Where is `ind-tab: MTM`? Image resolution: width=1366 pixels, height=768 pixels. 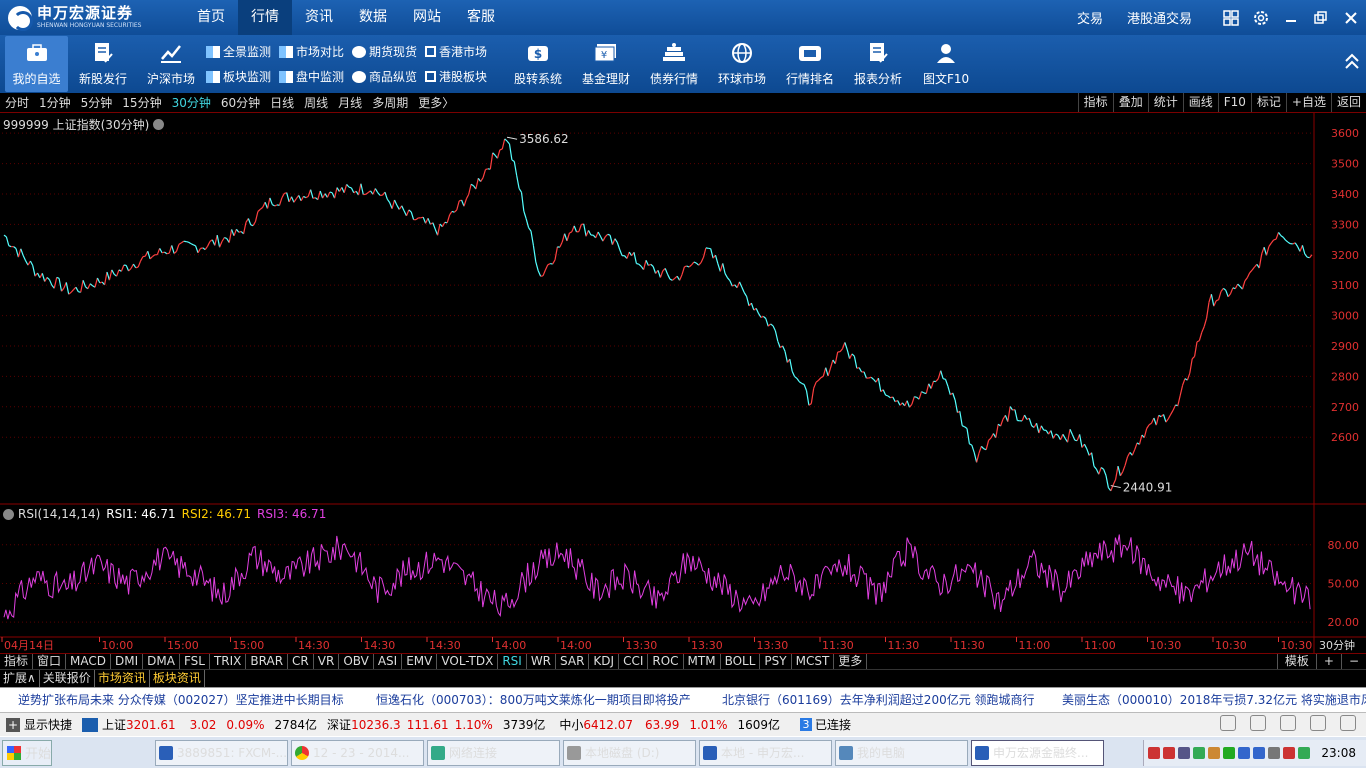 ind-tab: MTM is located at coordinates (702, 661).